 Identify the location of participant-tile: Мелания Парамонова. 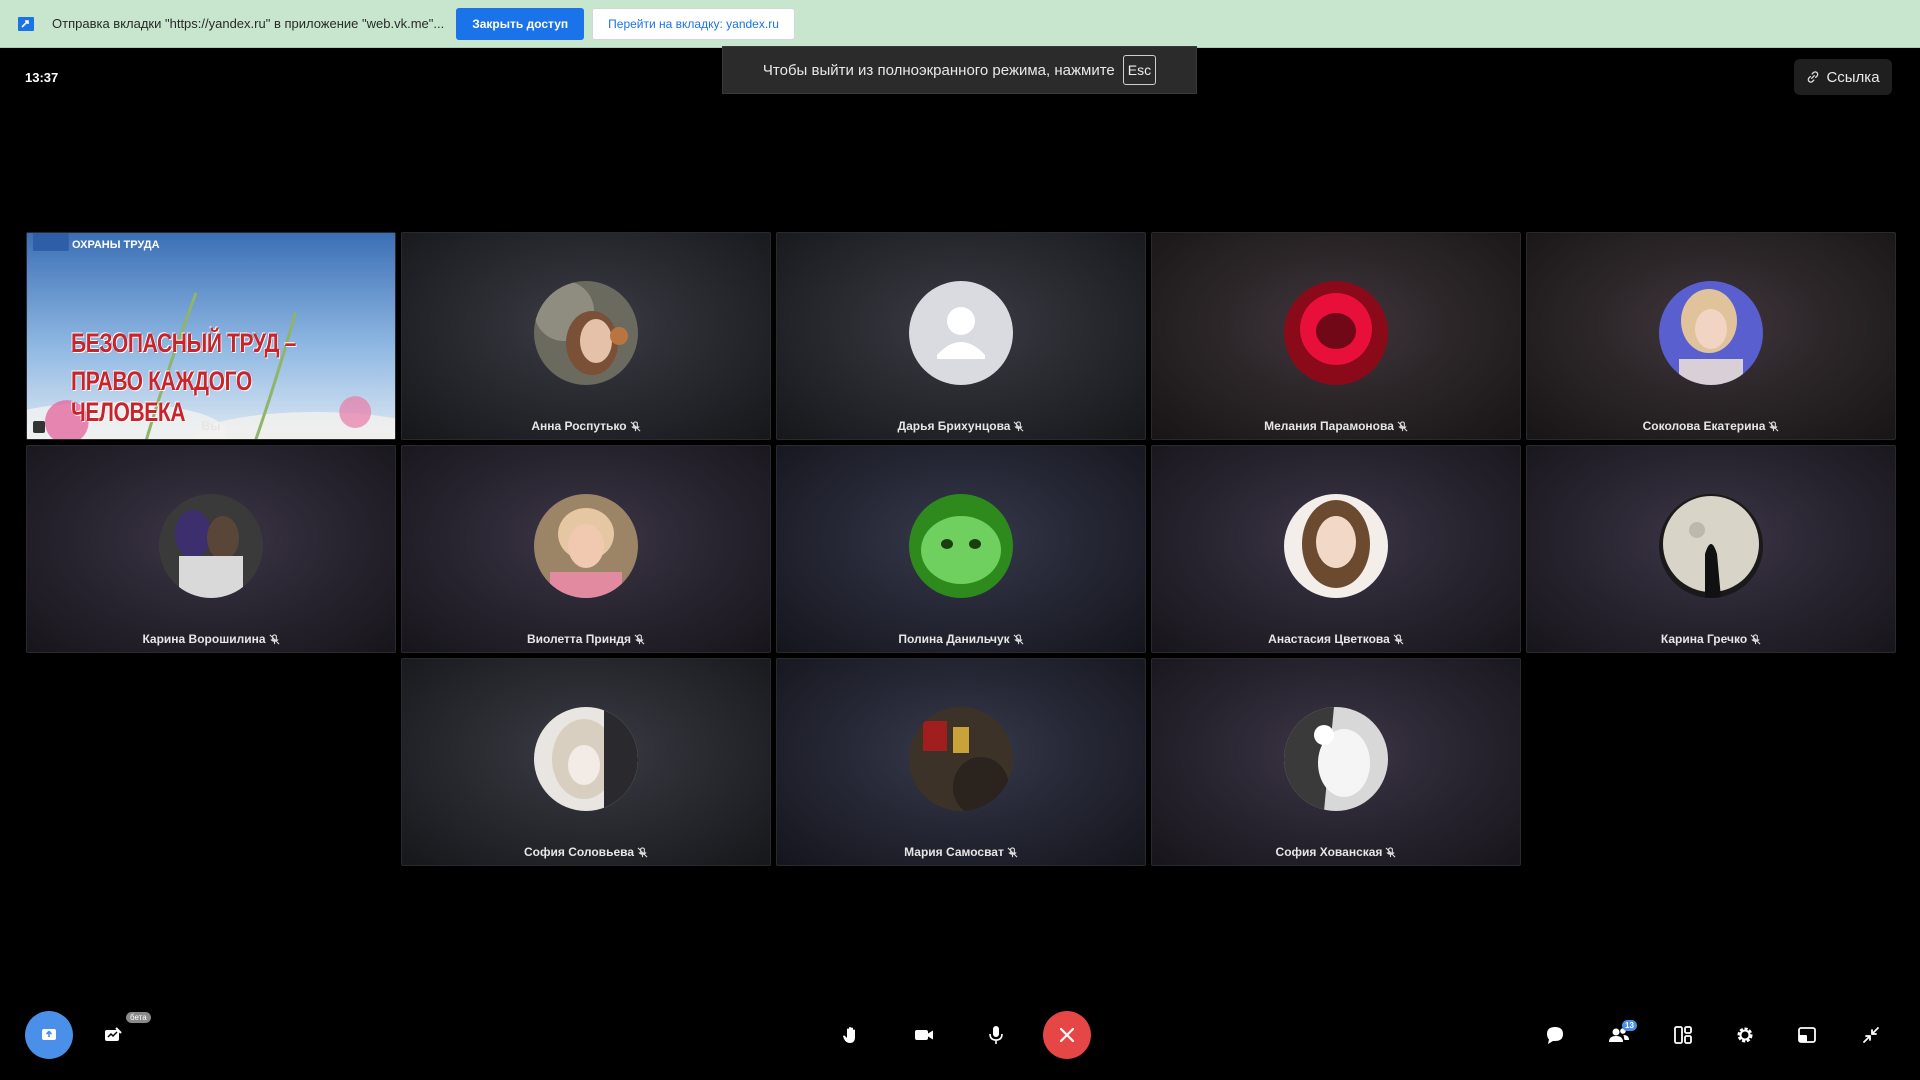
(1336, 336).